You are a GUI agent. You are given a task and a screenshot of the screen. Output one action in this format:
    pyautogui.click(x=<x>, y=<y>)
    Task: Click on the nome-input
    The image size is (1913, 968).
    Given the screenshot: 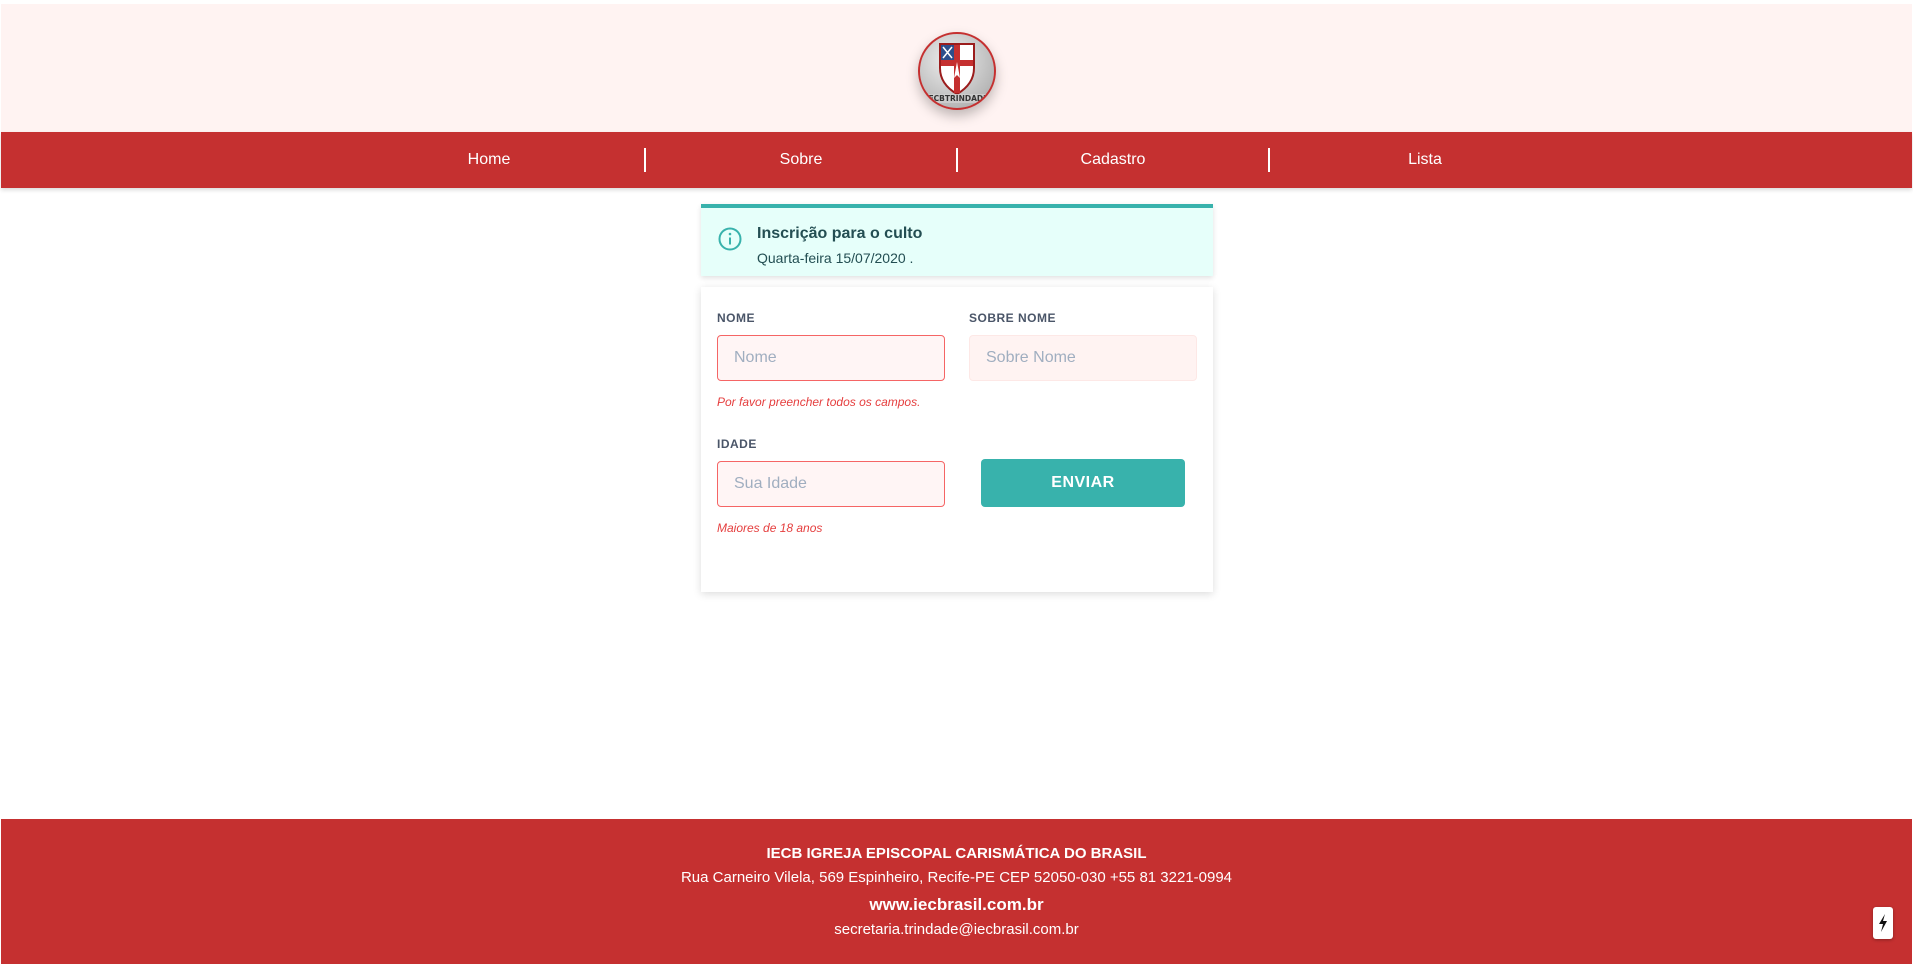 What is the action you would take?
    pyautogui.click(x=831, y=358)
    